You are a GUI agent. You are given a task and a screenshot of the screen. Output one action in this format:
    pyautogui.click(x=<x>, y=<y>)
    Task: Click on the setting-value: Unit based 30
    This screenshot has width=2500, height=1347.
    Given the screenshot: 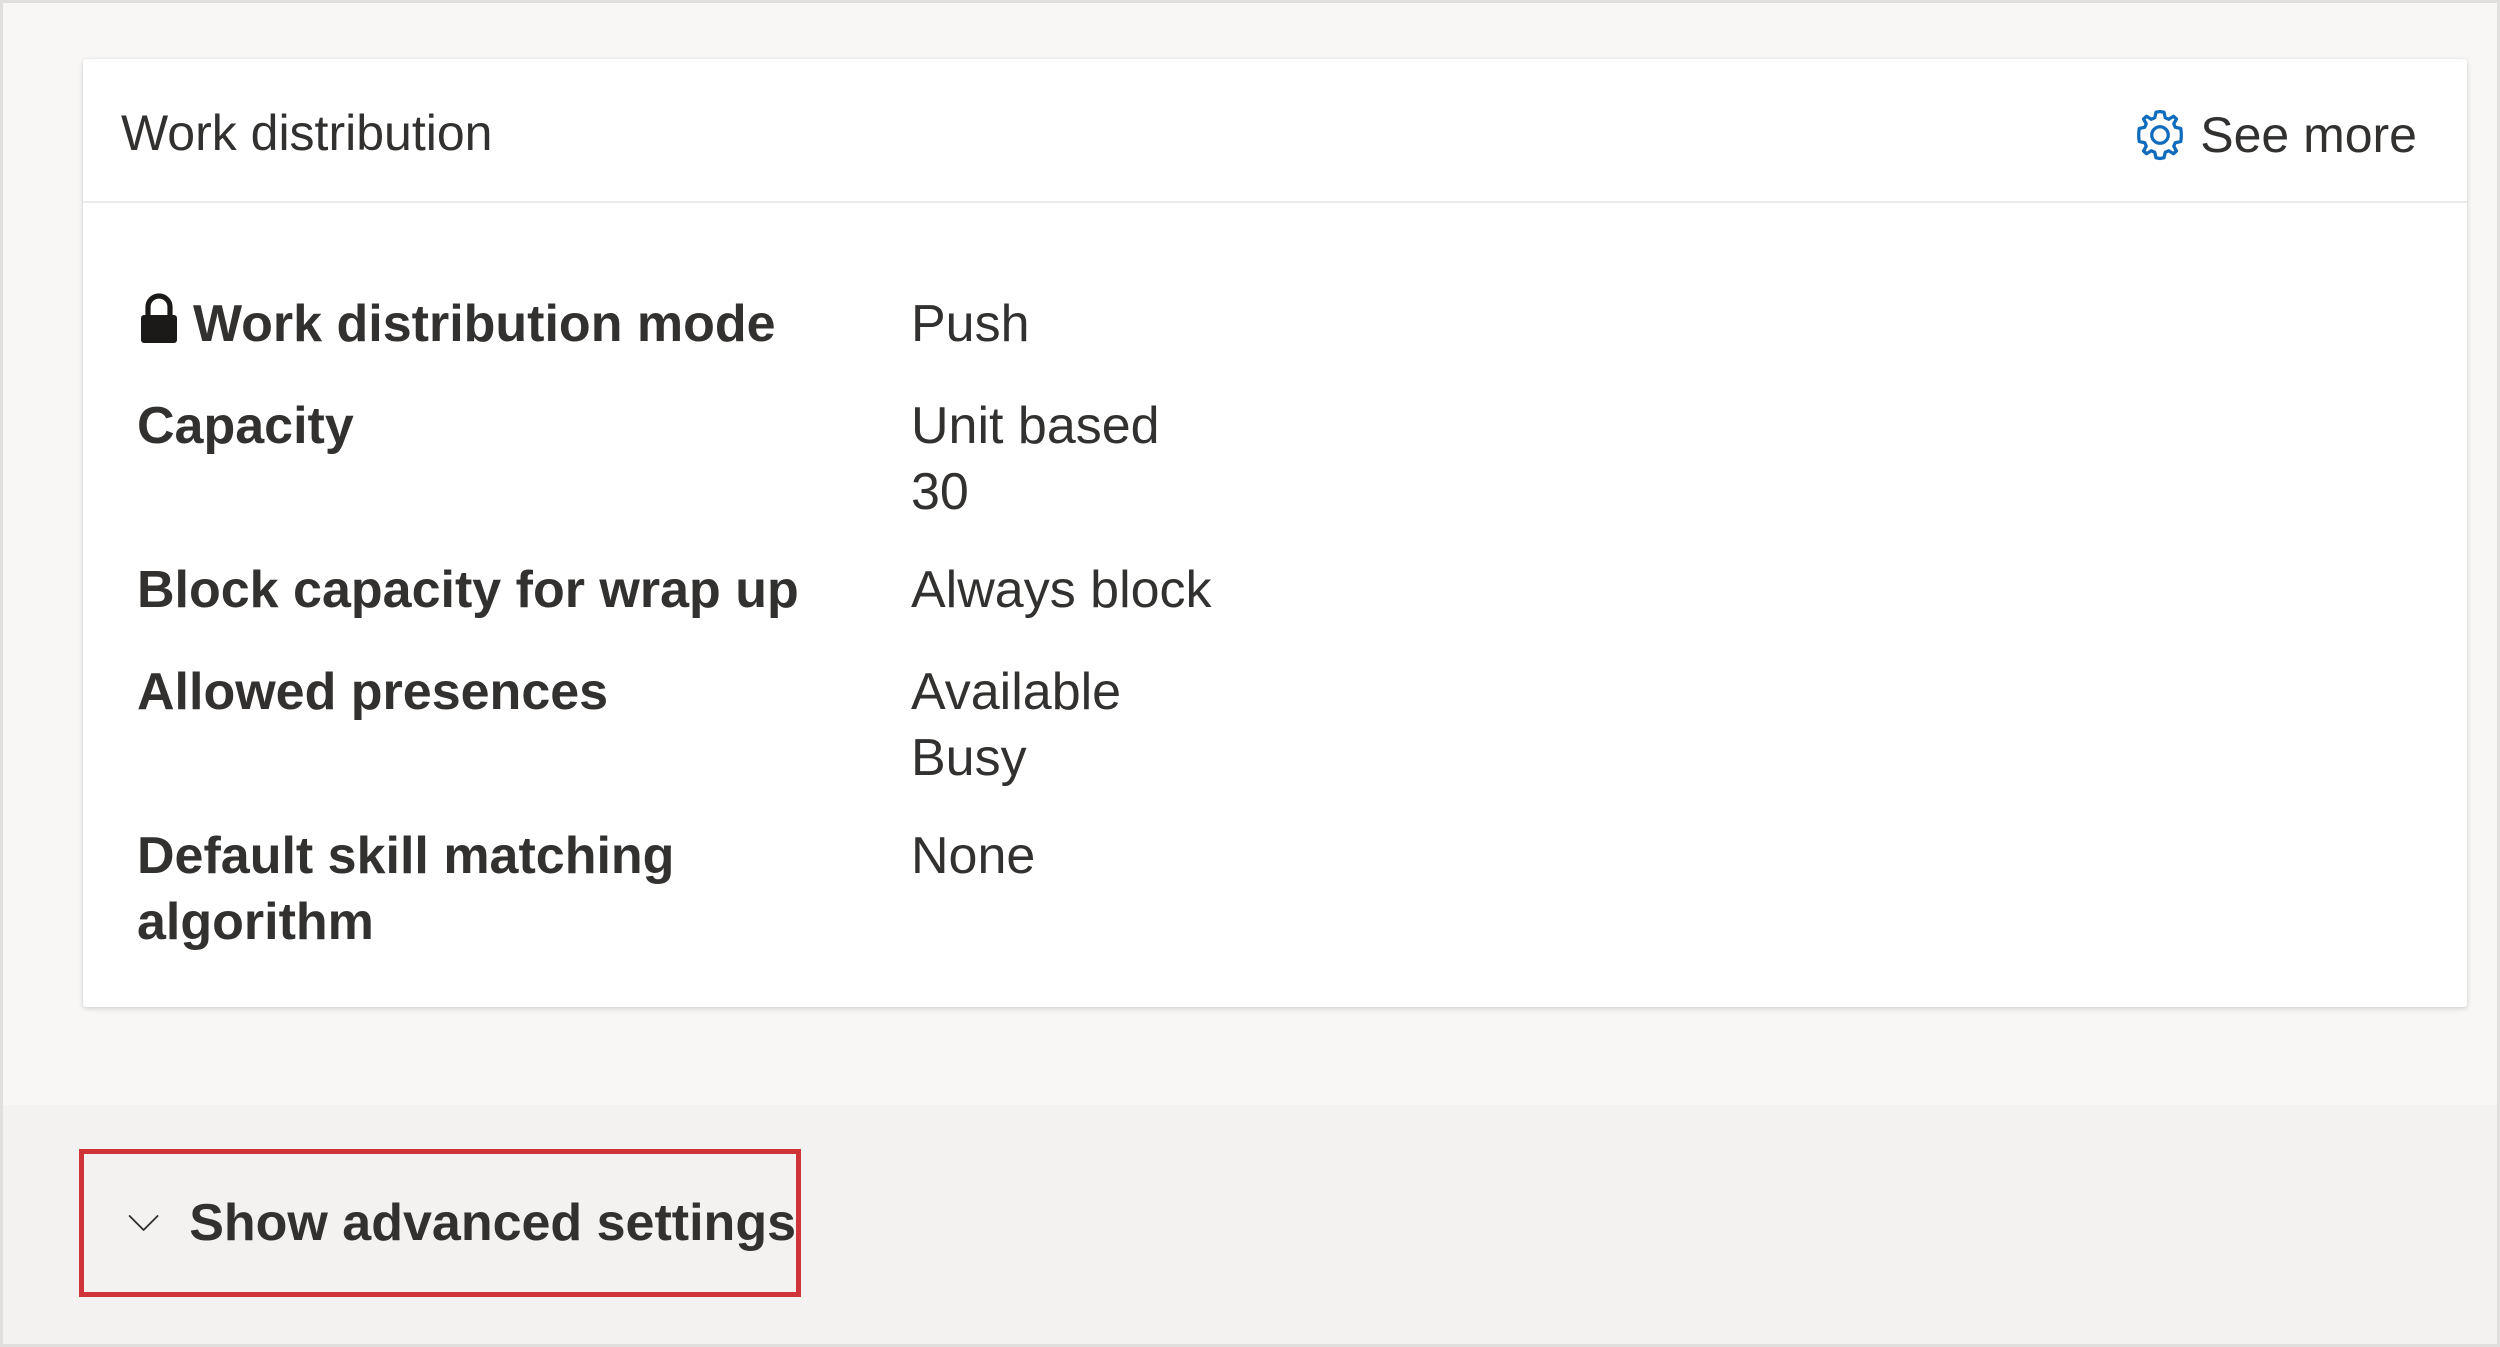 What is the action you would take?
    pyautogui.click(x=1035, y=459)
    